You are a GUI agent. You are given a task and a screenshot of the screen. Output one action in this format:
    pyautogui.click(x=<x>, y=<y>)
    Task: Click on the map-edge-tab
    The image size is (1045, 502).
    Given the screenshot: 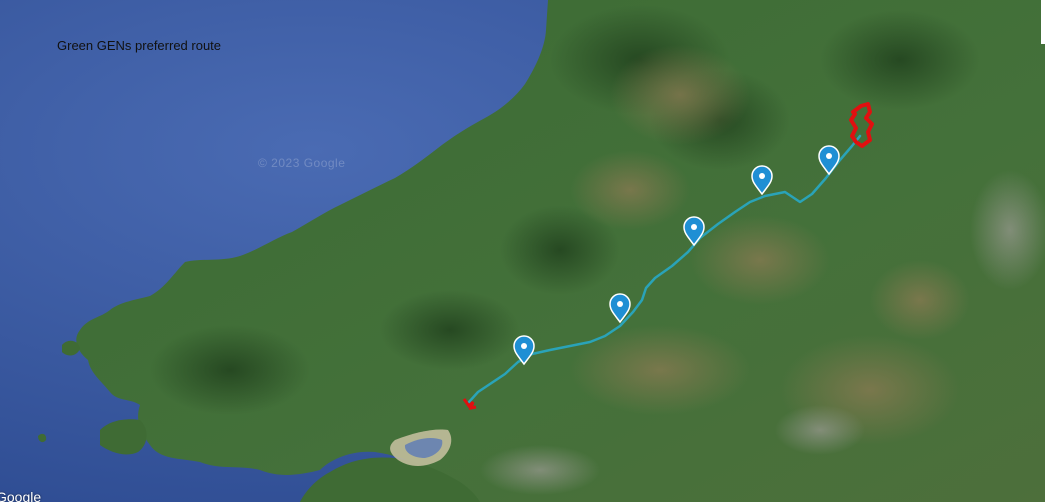 What is the action you would take?
    pyautogui.click(x=1043, y=22)
    